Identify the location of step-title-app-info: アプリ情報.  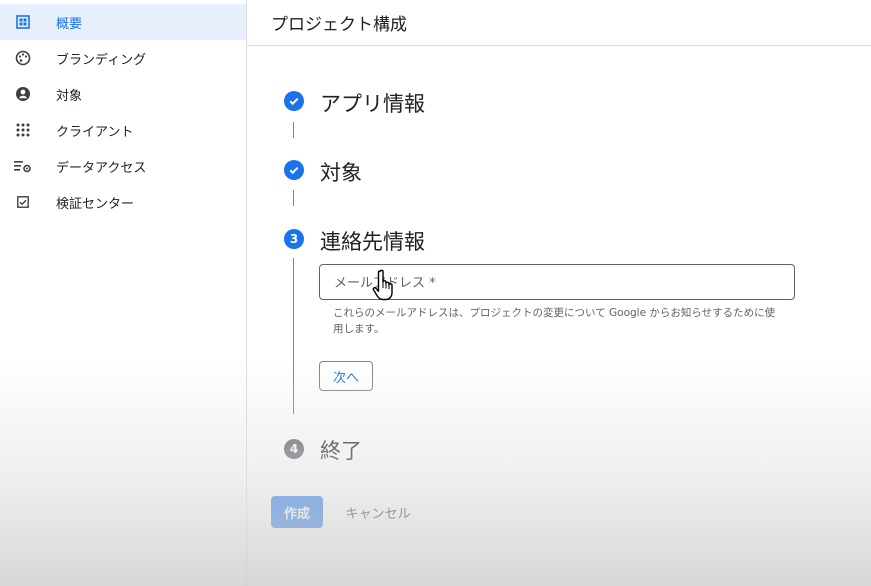
(372, 104).